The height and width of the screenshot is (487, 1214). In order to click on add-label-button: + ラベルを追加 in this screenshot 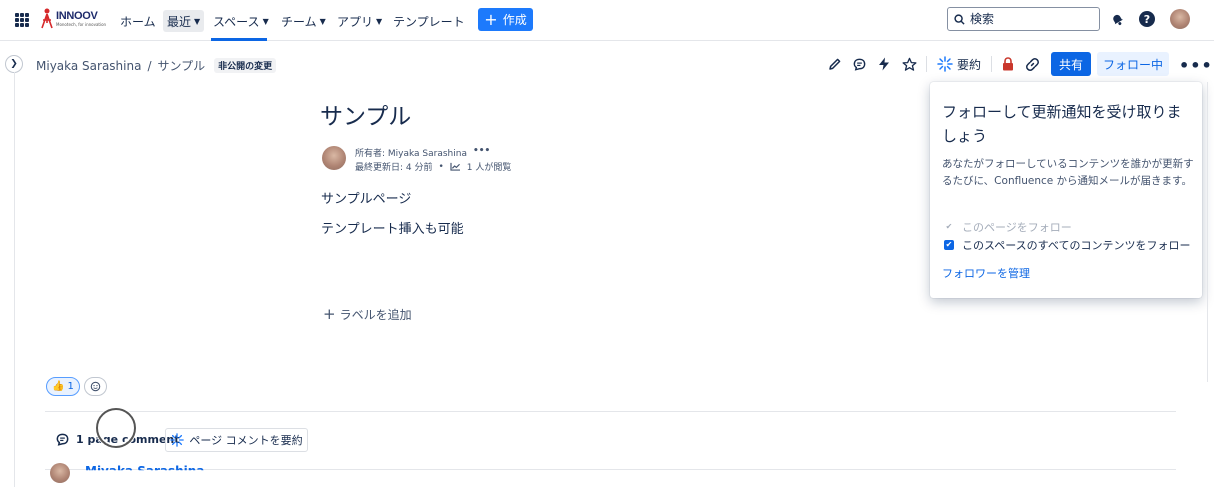, I will do `click(367, 314)`.